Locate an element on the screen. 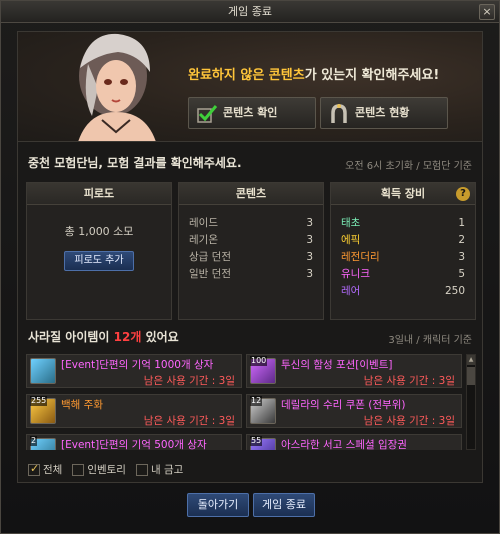 The height and width of the screenshot is (534, 500). fatigue-panel: 피로도 총 1,000 소모 피로도 추가 is located at coordinates (99, 251).